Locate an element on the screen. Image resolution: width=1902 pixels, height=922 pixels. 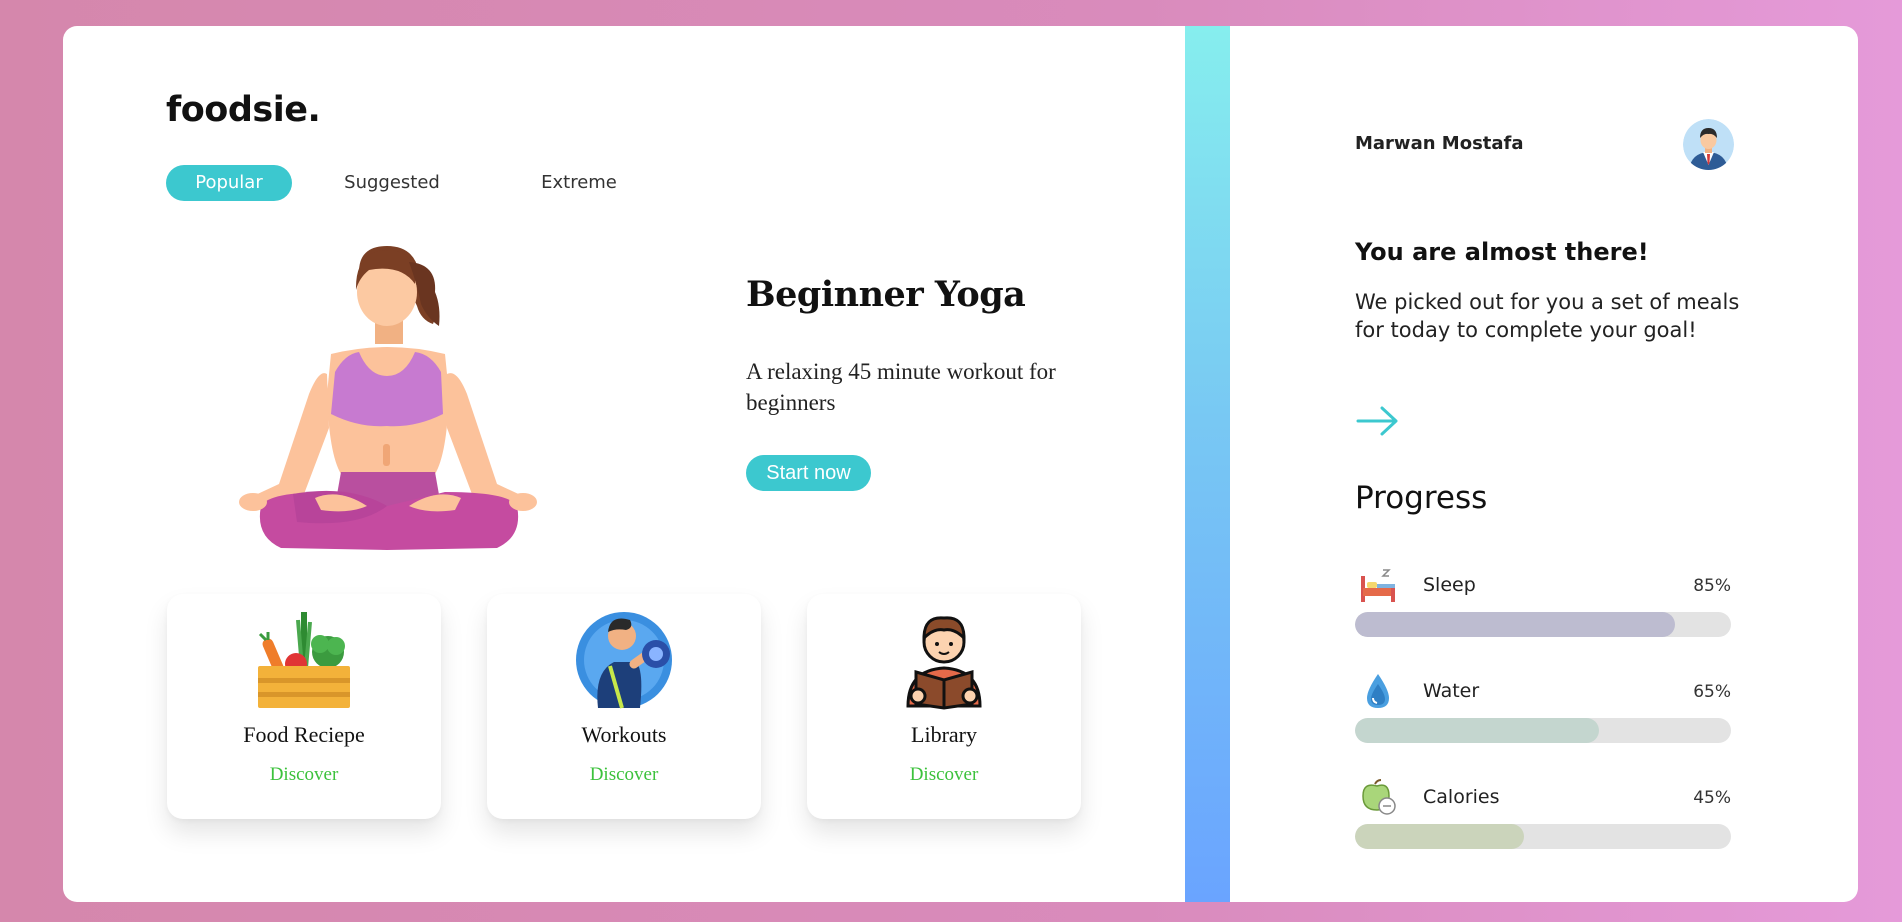
progress-percent: 45% is located at coordinates (1712, 798).